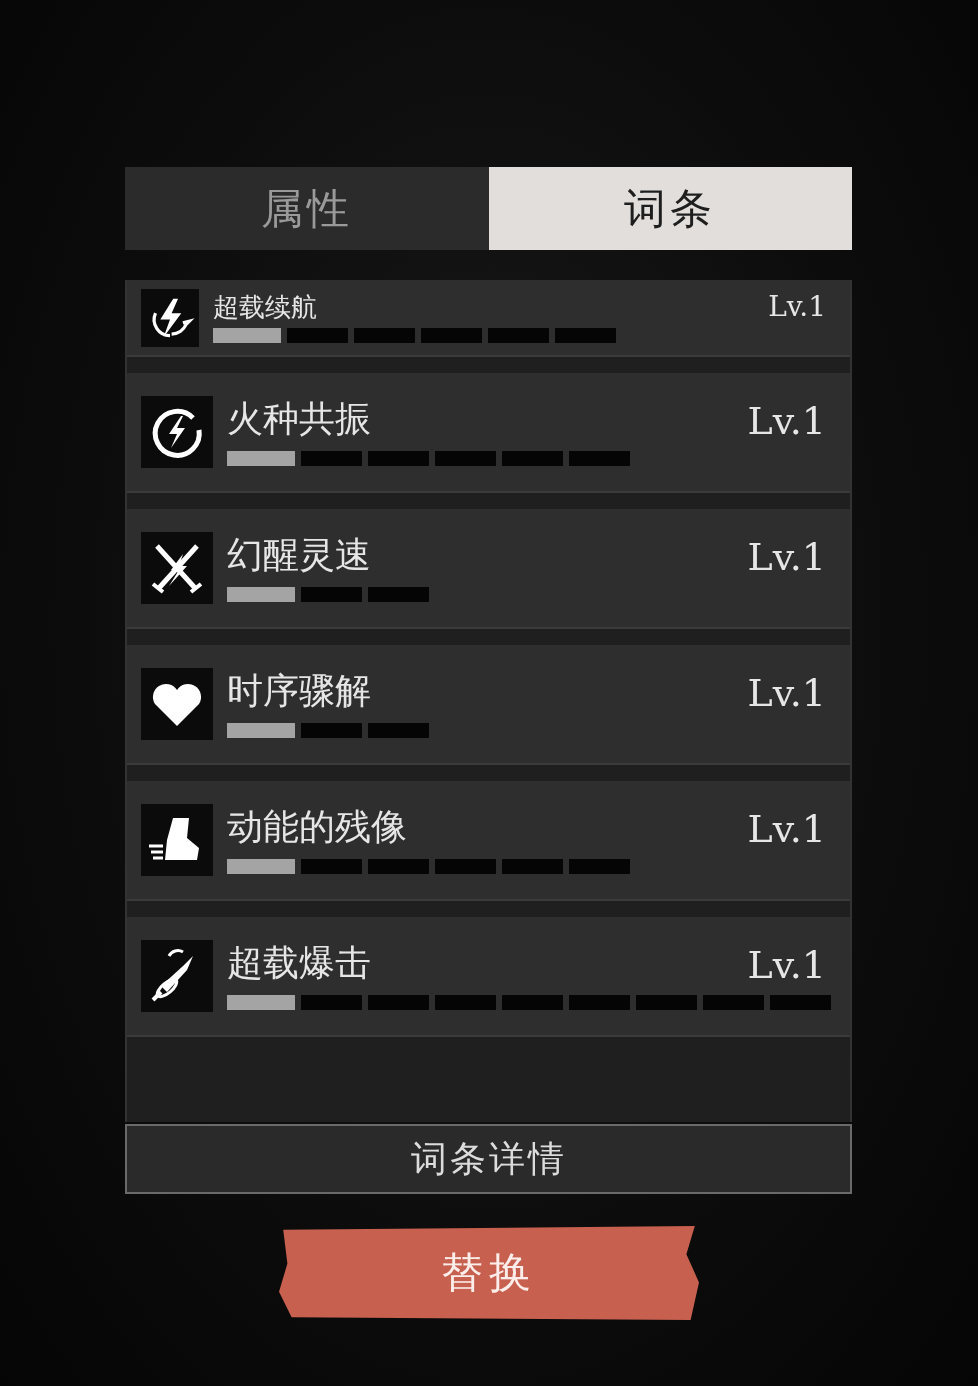 The width and height of the screenshot is (978, 1386). I want to click on crossed-swords-icon, so click(177, 568).